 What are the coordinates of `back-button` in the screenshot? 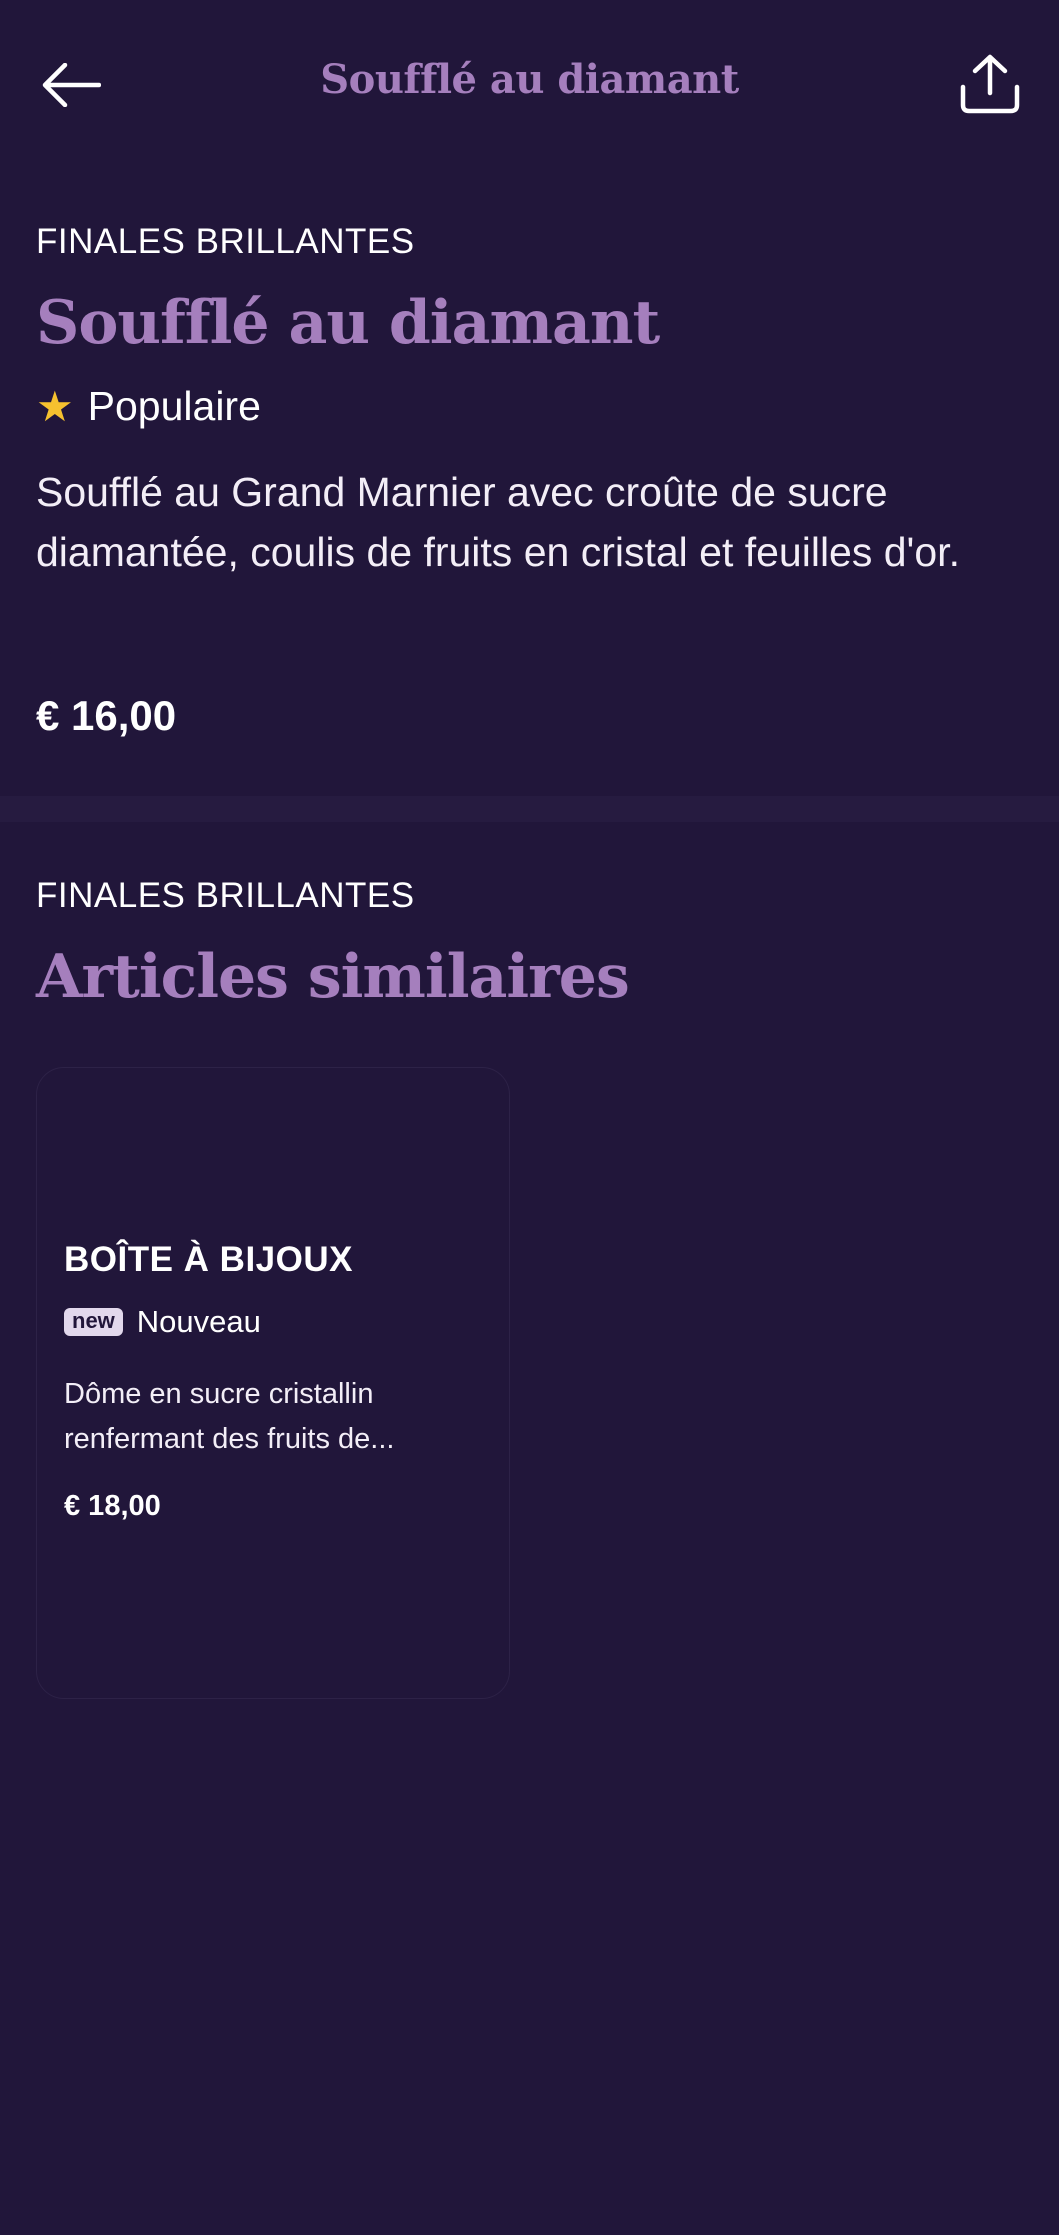 It's located at (71, 85).